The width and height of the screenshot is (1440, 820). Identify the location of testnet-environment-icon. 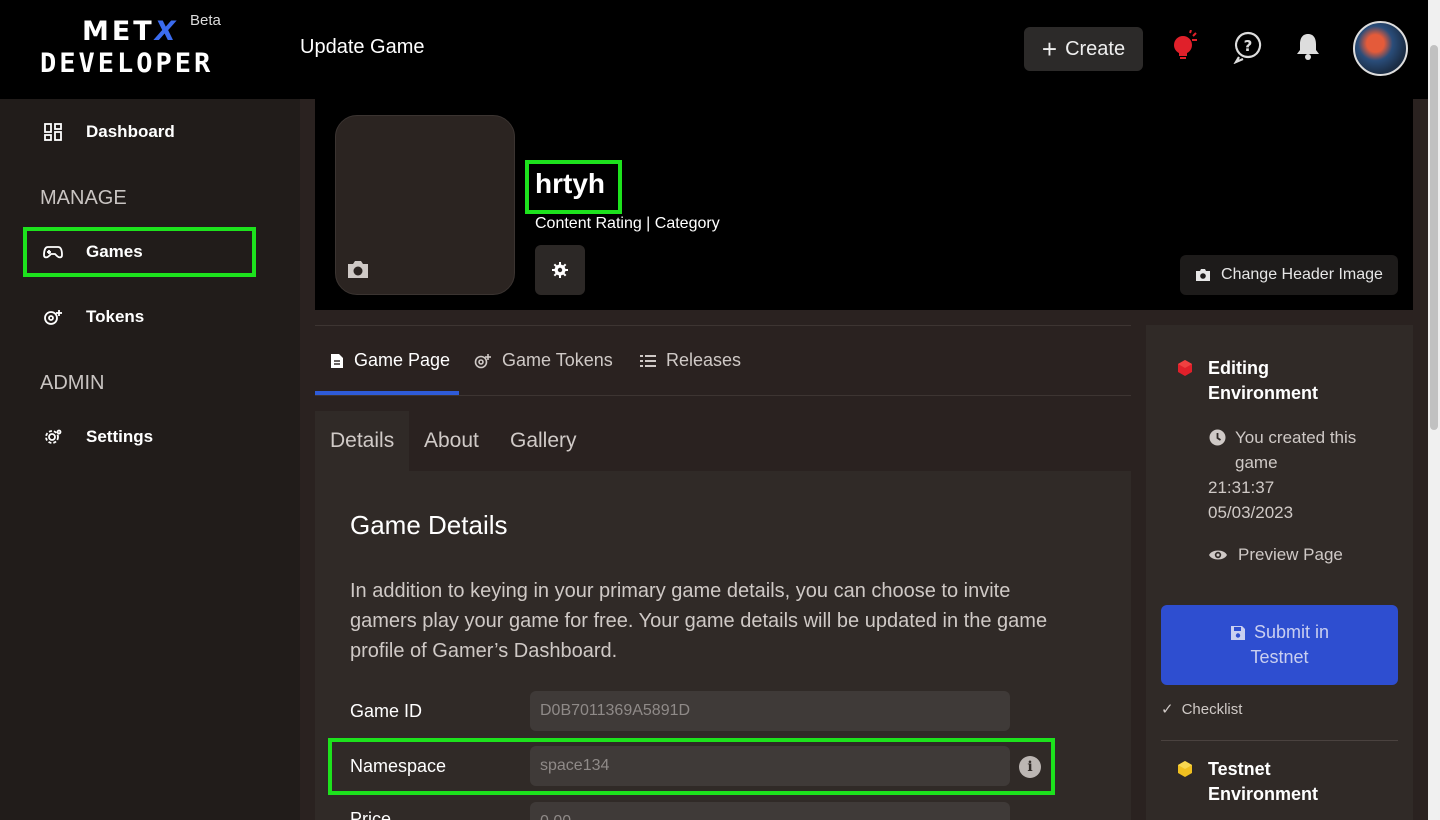
(1185, 769).